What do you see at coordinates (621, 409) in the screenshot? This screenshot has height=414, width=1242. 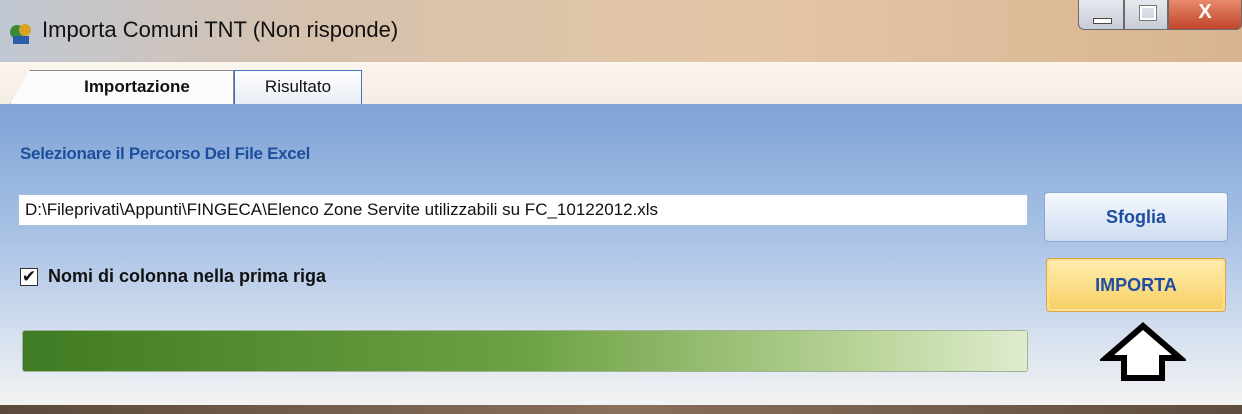 I see `window-bottom-edge` at bounding box center [621, 409].